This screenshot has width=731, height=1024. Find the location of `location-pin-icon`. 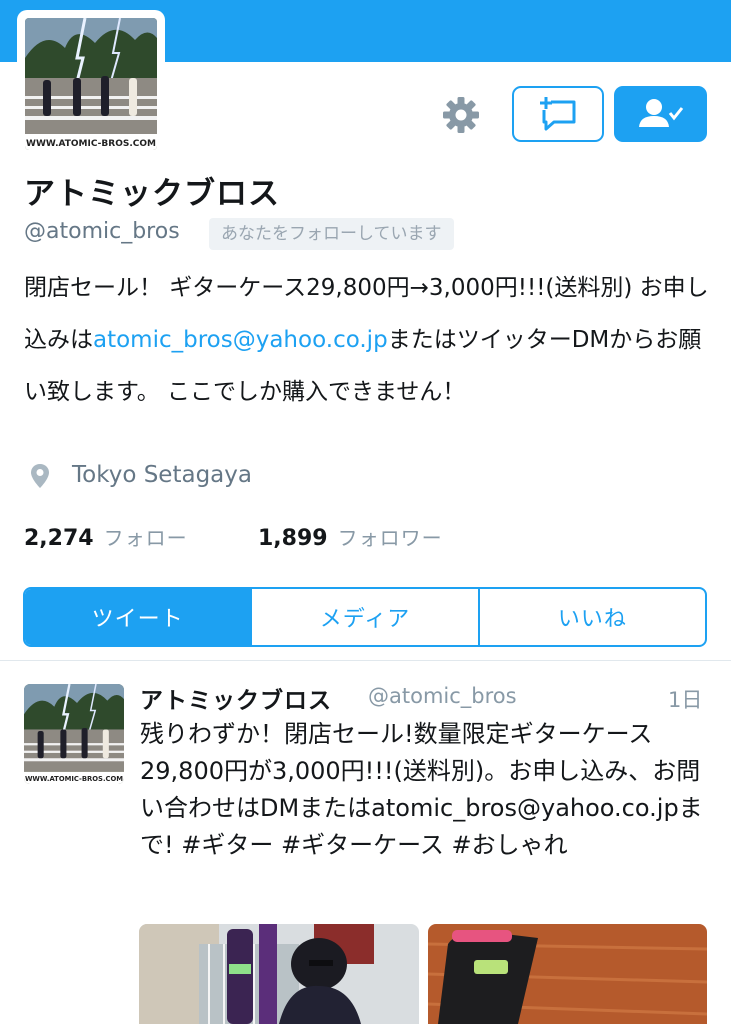

location-pin-icon is located at coordinates (40, 475).